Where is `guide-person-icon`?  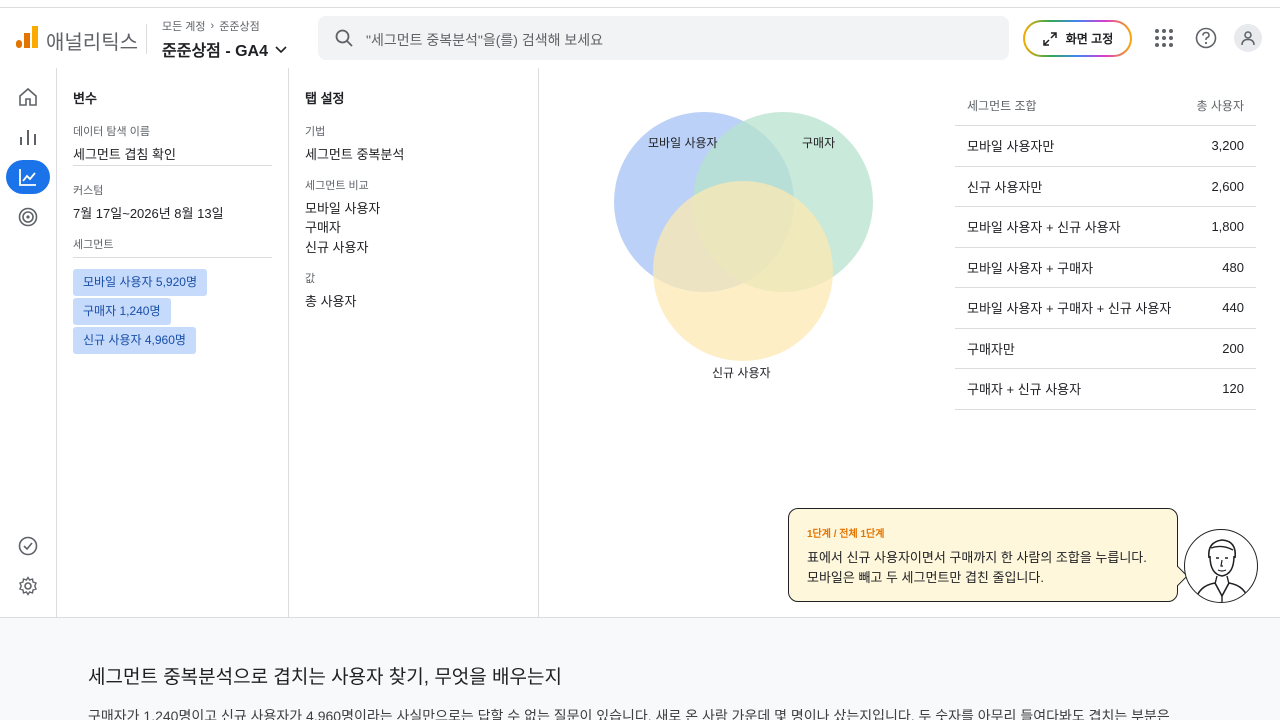
guide-person-icon is located at coordinates (1222, 570).